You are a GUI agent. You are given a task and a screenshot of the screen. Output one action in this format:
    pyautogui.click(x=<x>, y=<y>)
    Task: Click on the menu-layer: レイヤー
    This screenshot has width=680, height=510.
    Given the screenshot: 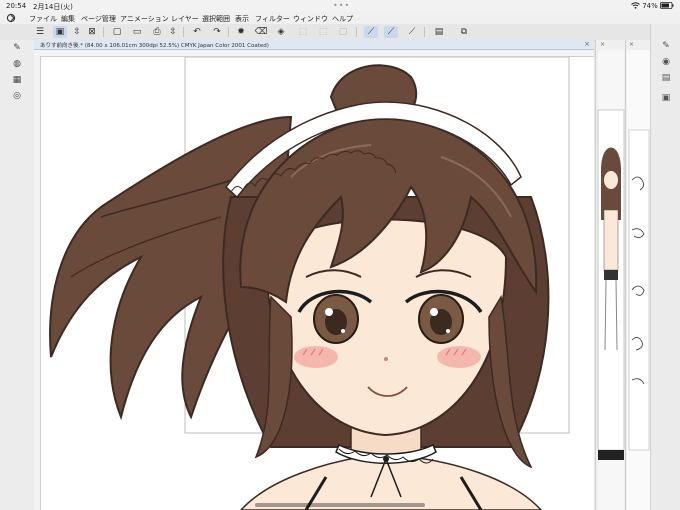 What is the action you would take?
    pyautogui.click(x=185, y=19)
    